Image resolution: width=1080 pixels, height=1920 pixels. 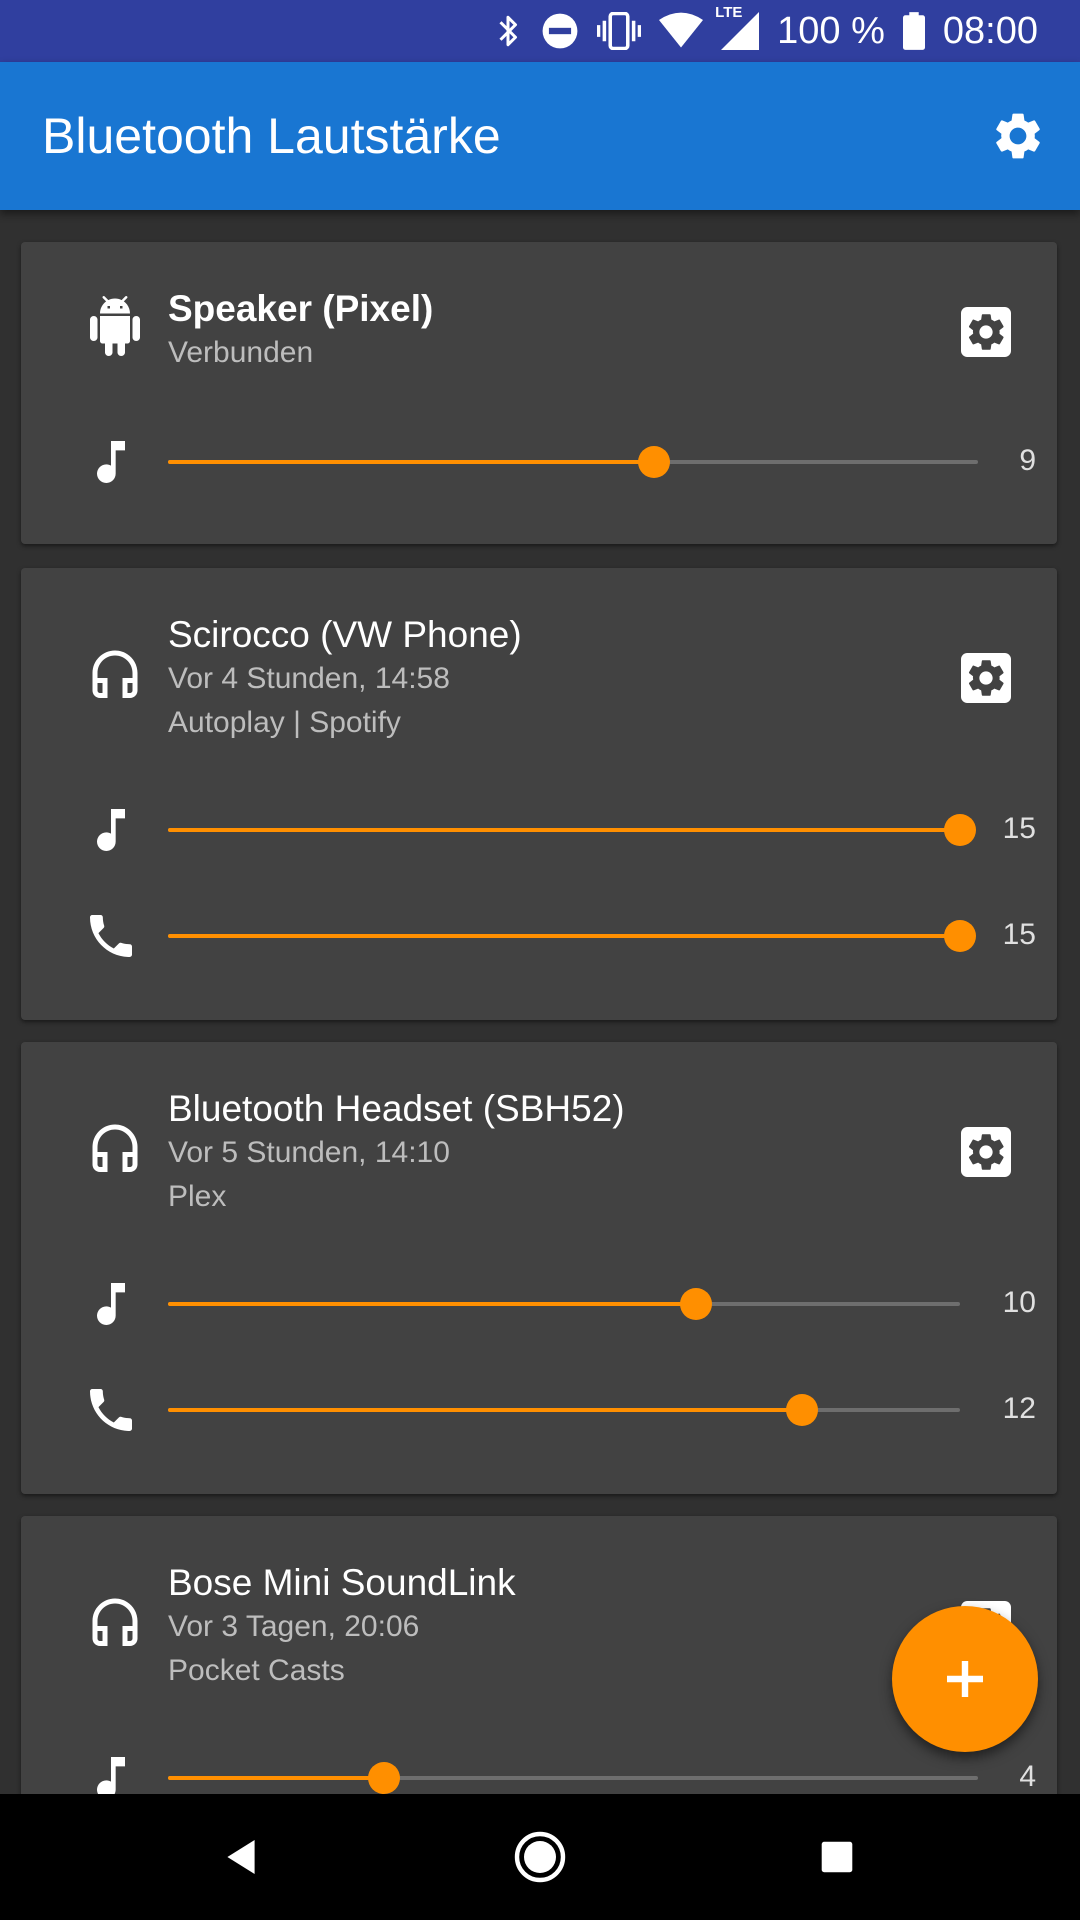 I want to click on battery-percent: 100 %, so click(x=831, y=30).